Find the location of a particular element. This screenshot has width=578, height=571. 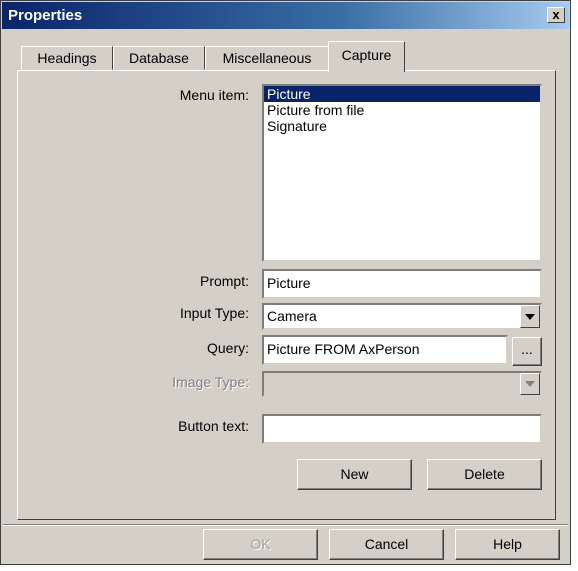

image-type-label: Image Type: is located at coordinates (210, 382).